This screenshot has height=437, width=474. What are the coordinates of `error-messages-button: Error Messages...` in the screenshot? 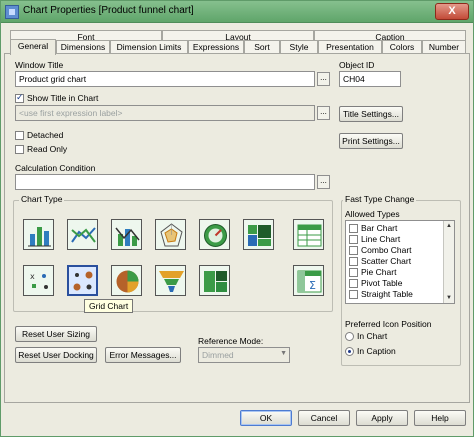 It's located at (143, 355).